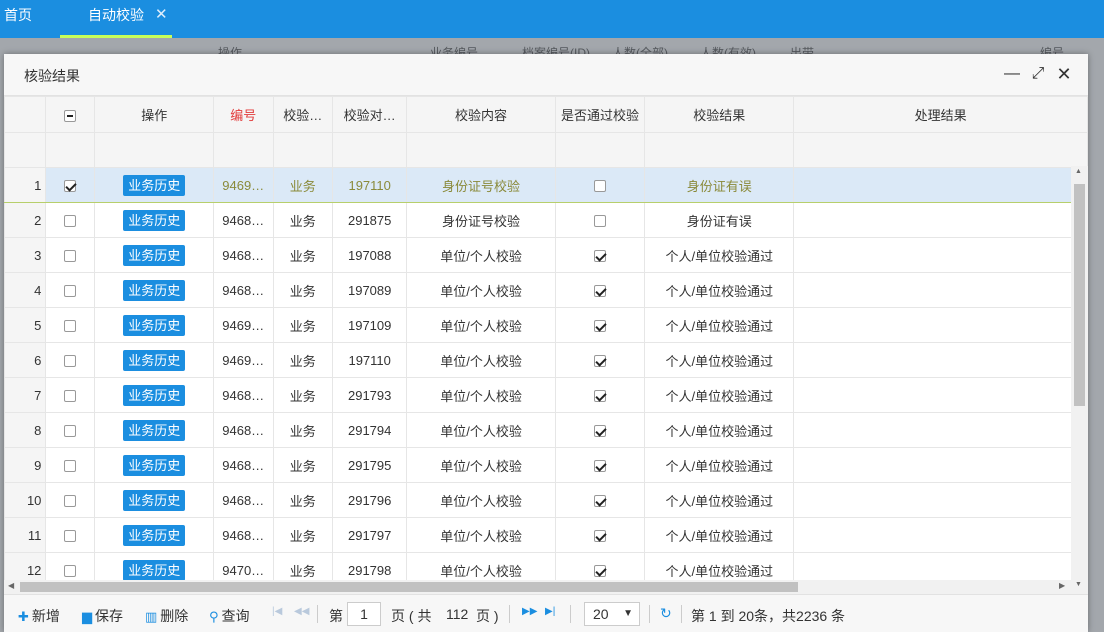 This screenshot has width=1104, height=632. Describe the element at coordinates (612, 614) in the screenshot. I see `page-size-select: 20 ▼` at that location.